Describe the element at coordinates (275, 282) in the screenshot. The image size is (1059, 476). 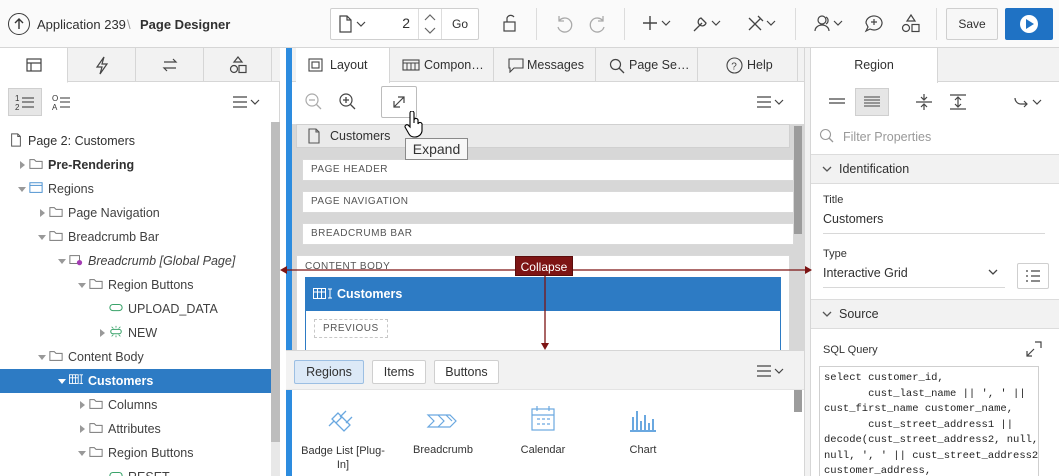
I see `tree-scrollbar-thumb` at that location.